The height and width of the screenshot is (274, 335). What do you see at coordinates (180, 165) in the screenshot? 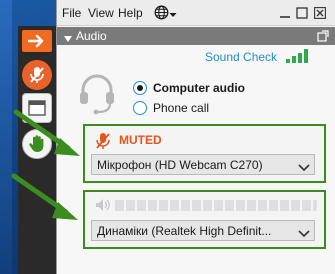
I see `microphone-select-value: Мікрофон (HD Webcam C270)` at bounding box center [180, 165].